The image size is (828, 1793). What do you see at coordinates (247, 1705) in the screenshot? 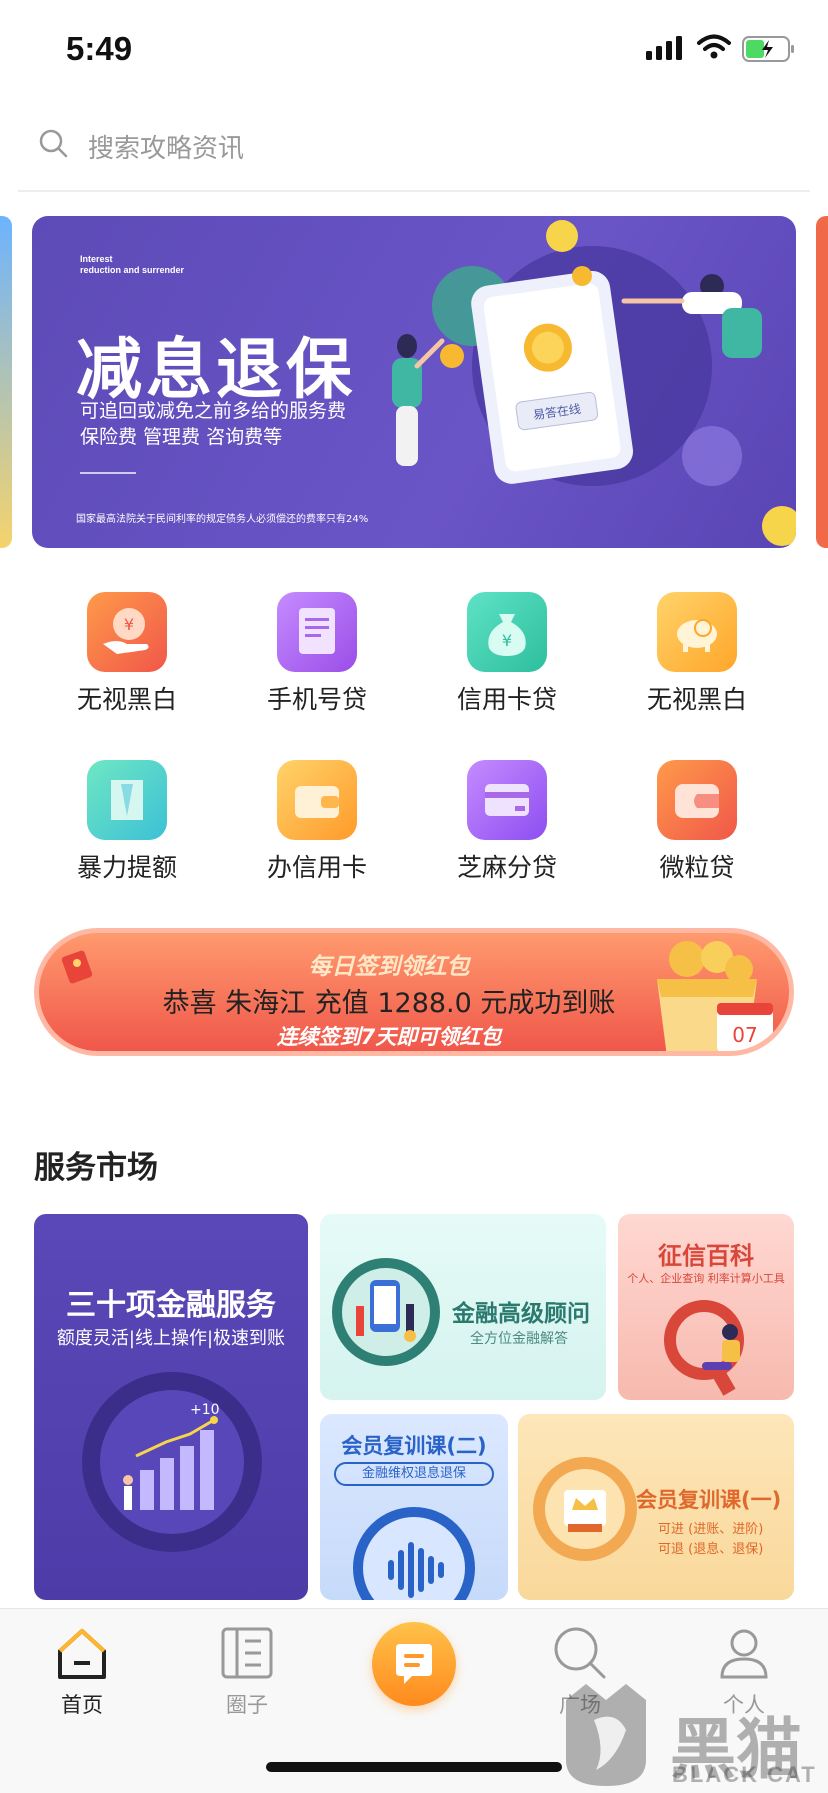
I see `tab-circle-label: 圈子` at bounding box center [247, 1705].